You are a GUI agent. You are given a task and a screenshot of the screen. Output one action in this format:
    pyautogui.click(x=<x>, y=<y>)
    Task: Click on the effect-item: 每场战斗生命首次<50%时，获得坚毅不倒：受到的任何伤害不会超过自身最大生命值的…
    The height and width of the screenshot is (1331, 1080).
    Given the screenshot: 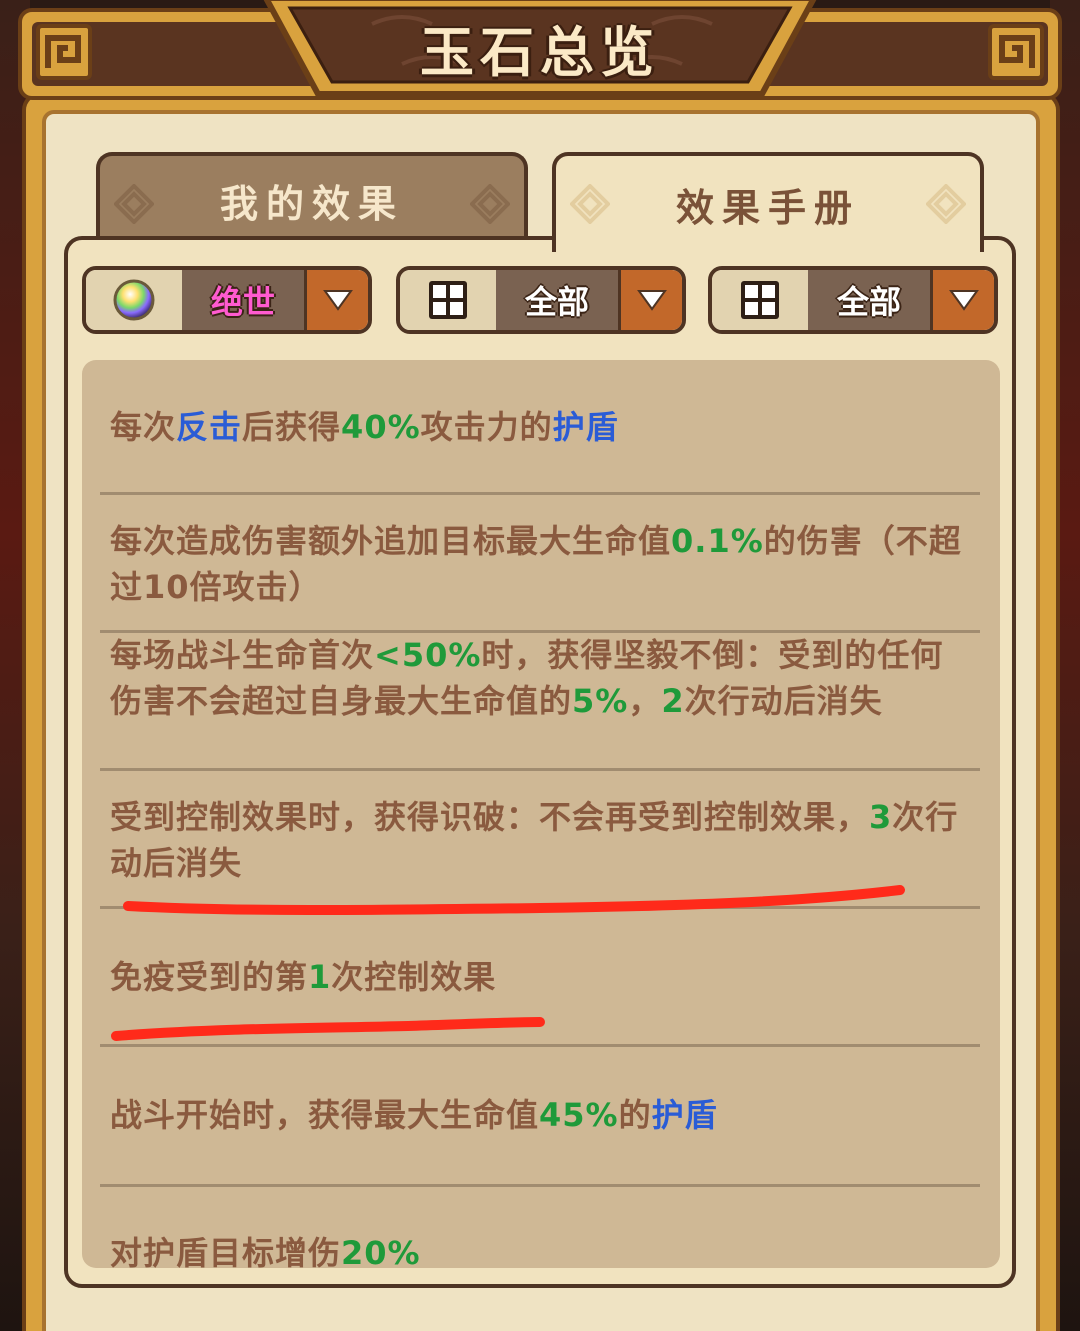 What is the action you would take?
    pyautogui.click(x=541, y=678)
    